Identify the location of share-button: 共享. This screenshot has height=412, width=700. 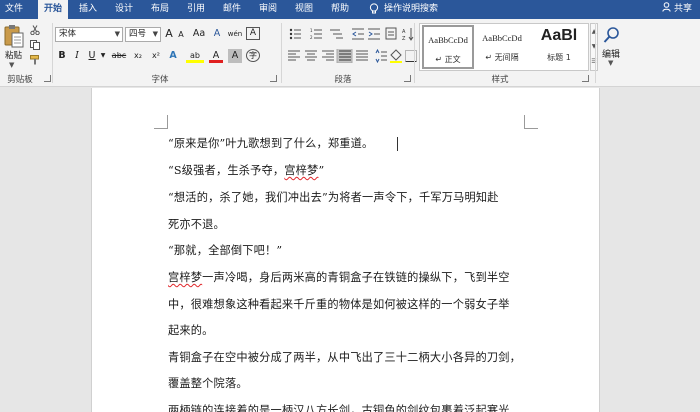
(677, 9).